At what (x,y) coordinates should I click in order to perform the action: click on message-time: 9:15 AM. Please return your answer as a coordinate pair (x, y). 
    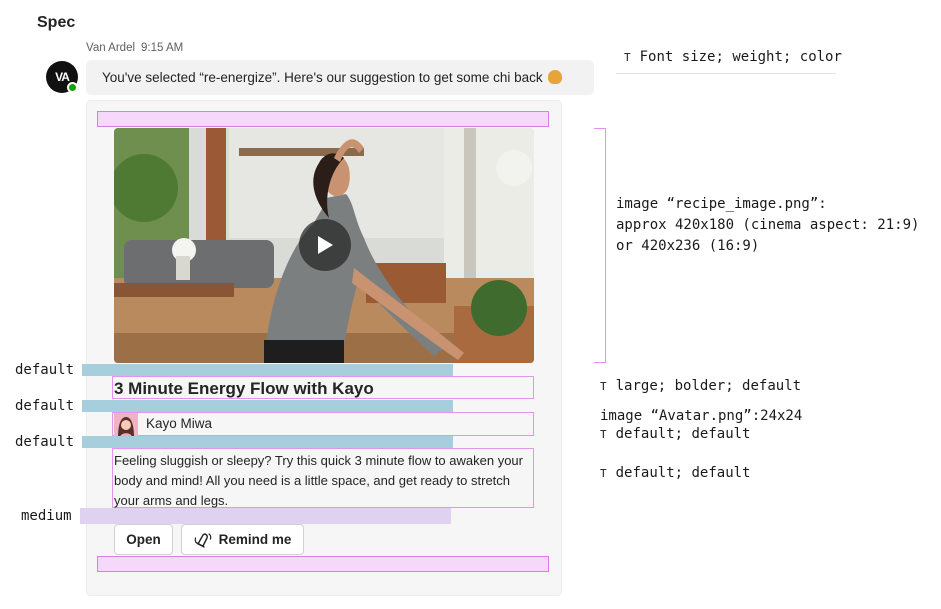
    Looking at the image, I should click on (162, 48).